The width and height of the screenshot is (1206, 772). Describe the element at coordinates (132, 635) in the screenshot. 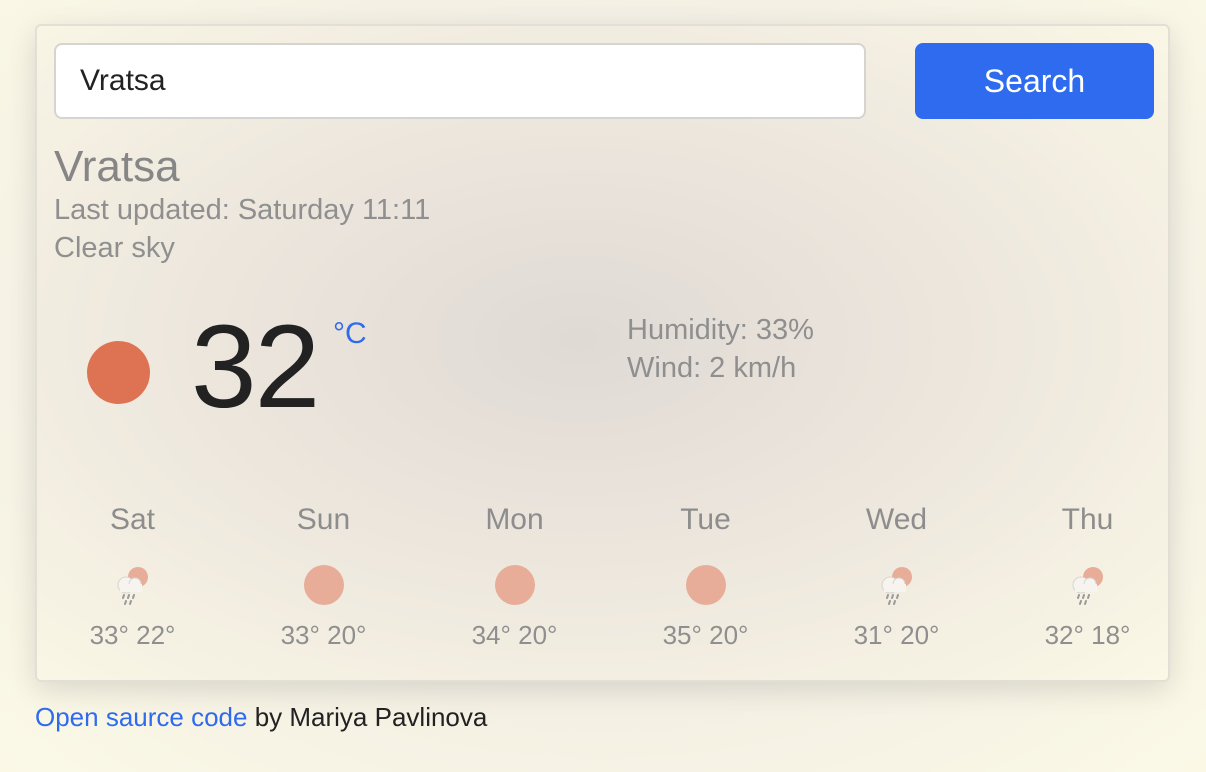

I see `forecast-temps: 33° 22°` at that location.